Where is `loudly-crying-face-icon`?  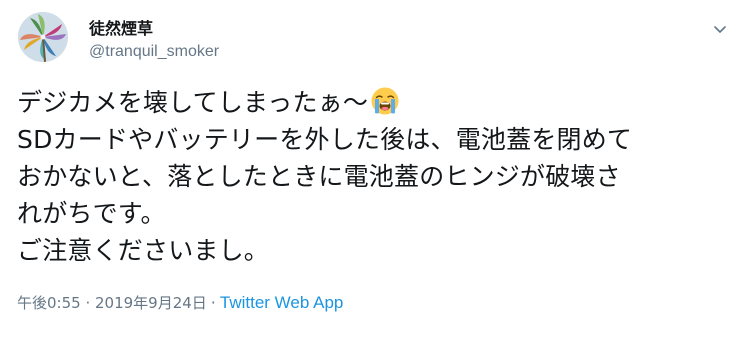
loudly-crying-face-icon is located at coordinates (385, 101).